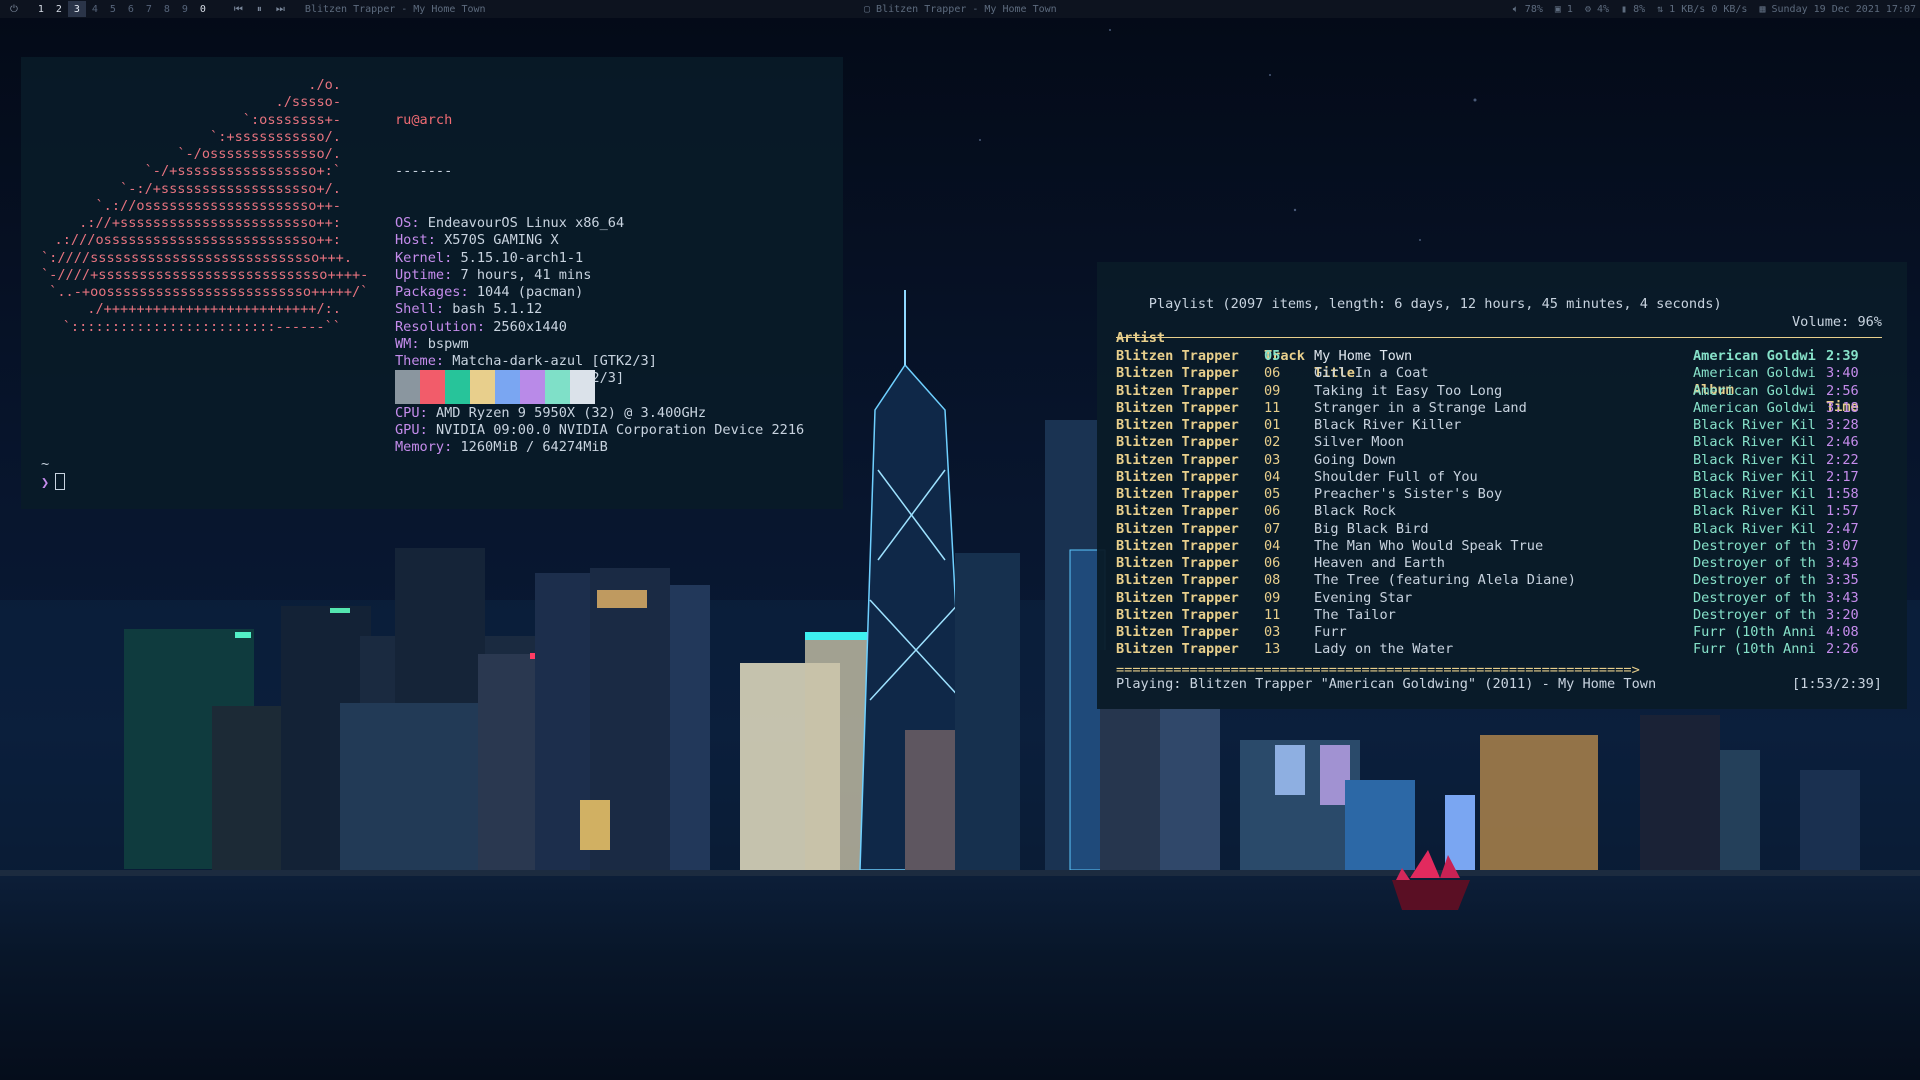  I want to click on col-artist-header: Artist, so click(1140, 338).